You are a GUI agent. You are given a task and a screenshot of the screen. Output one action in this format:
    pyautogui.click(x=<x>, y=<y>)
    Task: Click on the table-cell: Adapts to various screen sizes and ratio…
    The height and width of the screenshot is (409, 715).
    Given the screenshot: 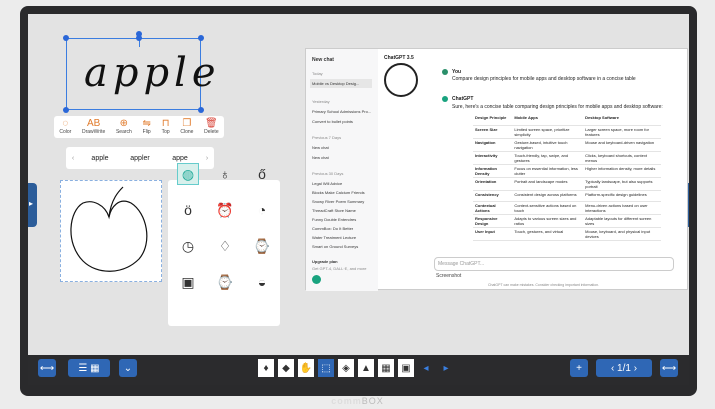 What is the action you would take?
    pyautogui.click(x=548, y=221)
    